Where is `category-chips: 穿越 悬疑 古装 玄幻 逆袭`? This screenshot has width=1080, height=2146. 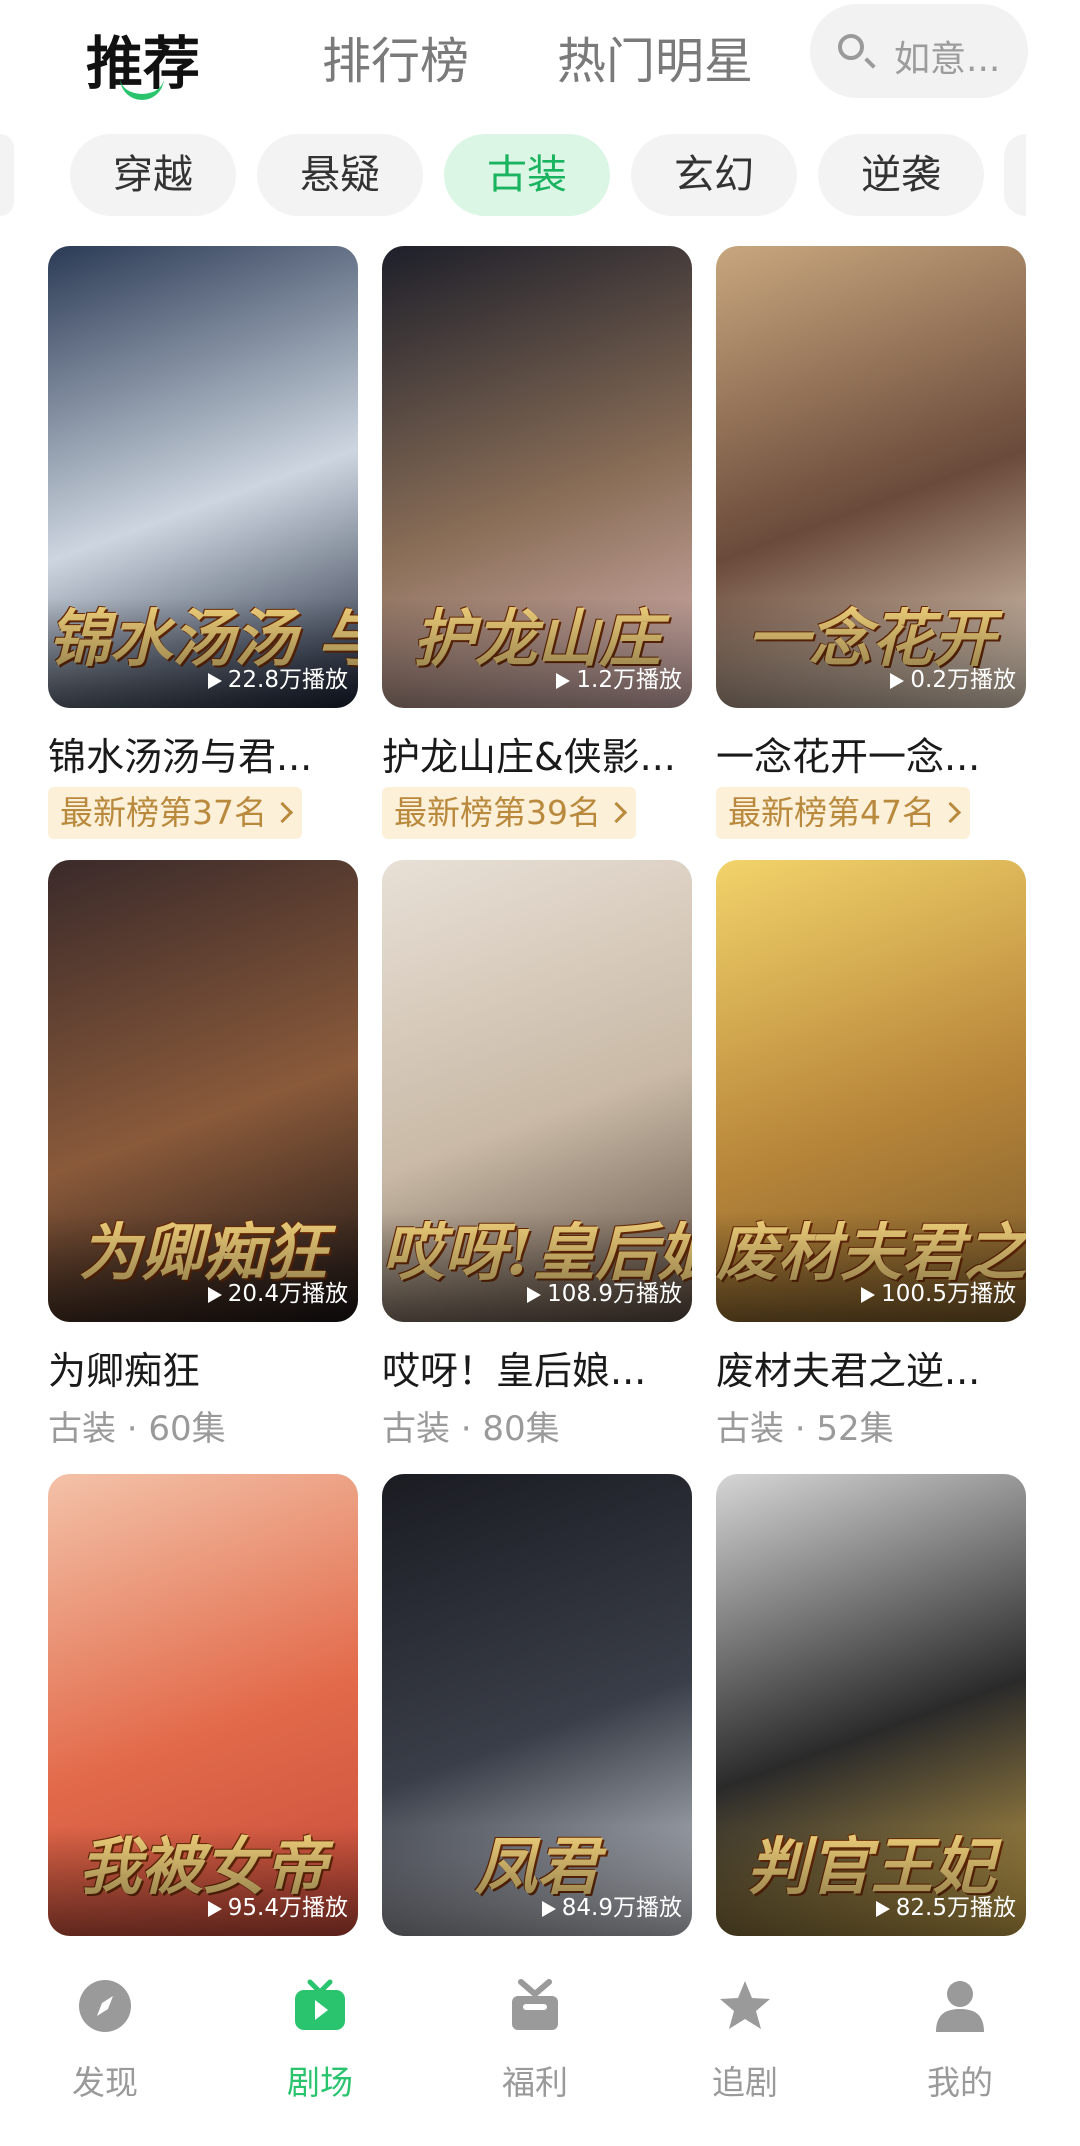 category-chips: 穿越 悬疑 古装 玄幻 逆袭 is located at coordinates (540, 176).